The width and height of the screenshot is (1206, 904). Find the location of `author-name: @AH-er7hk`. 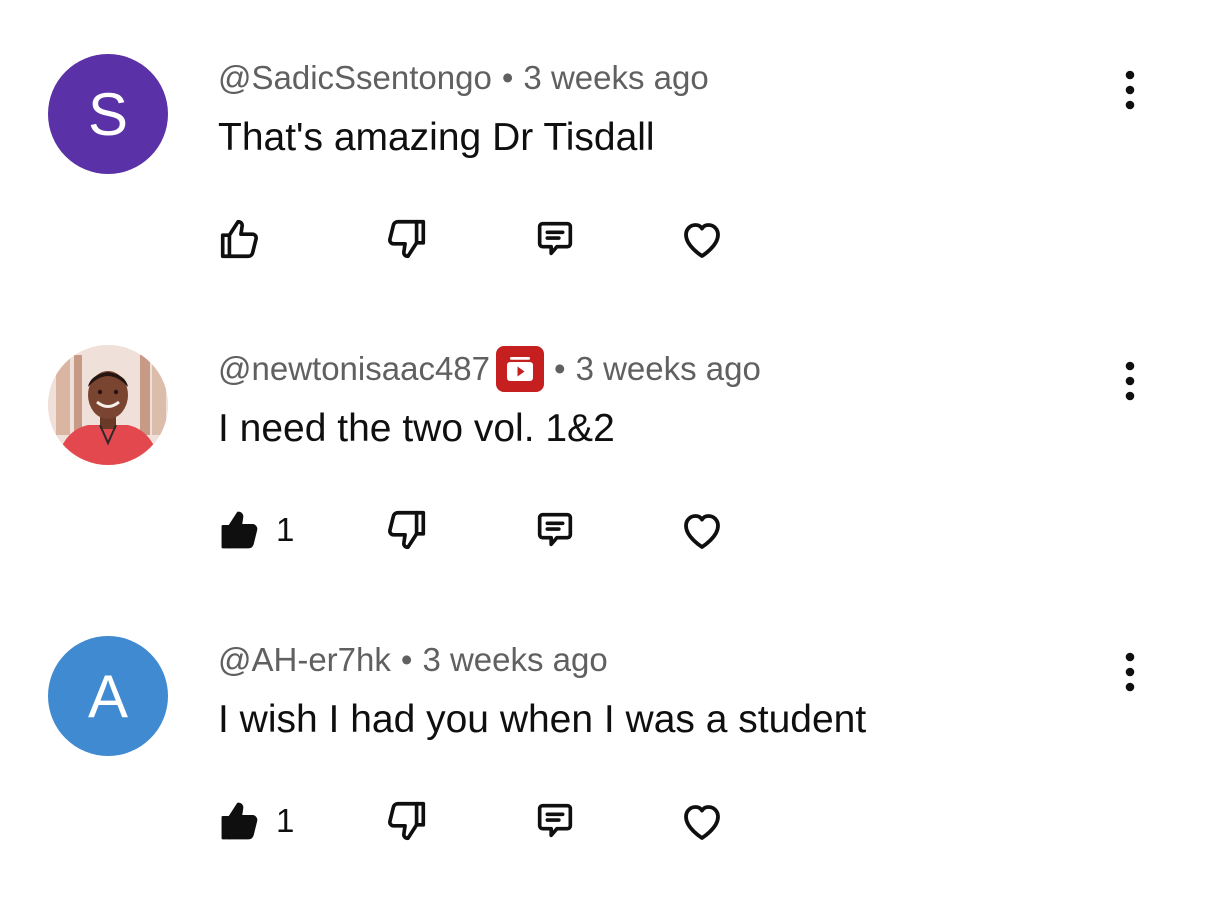

author-name: @AH-er7hk is located at coordinates (304, 660).